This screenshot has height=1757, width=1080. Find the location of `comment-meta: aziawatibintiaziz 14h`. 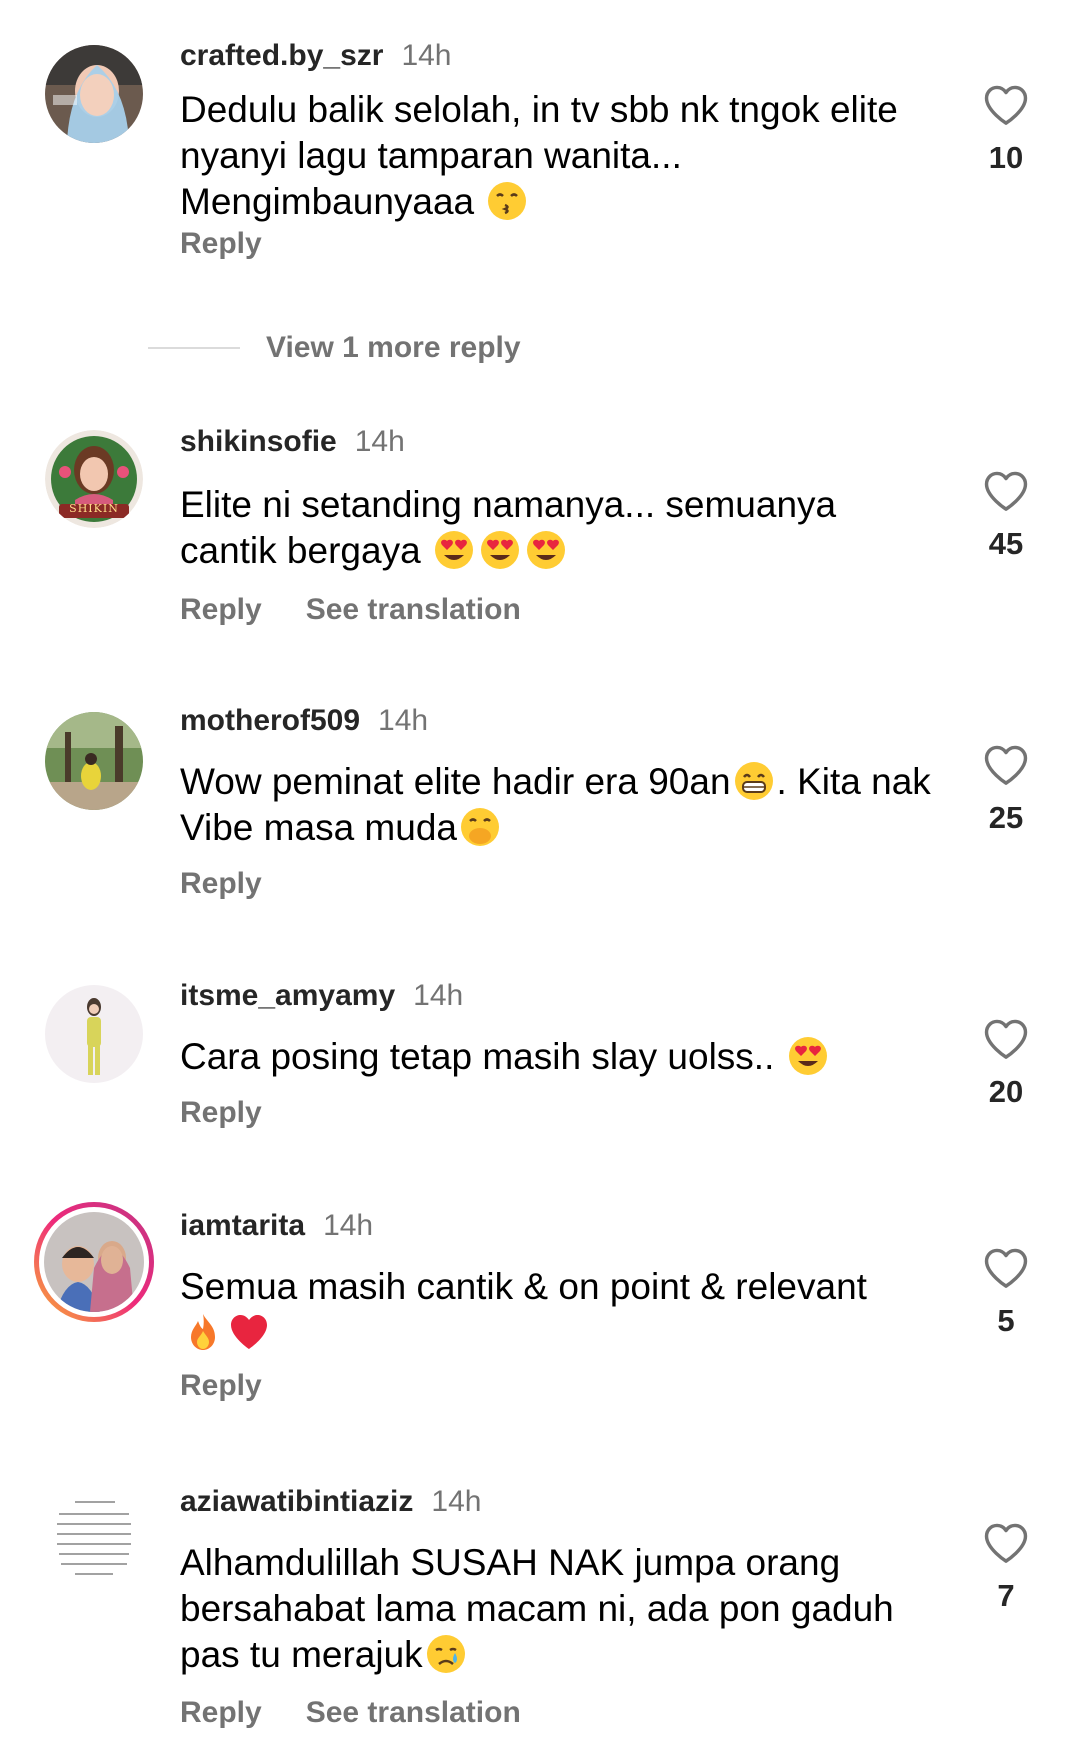

comment-meta: aziawatibintiaziz 14h is located at coordinates (330, 1502).